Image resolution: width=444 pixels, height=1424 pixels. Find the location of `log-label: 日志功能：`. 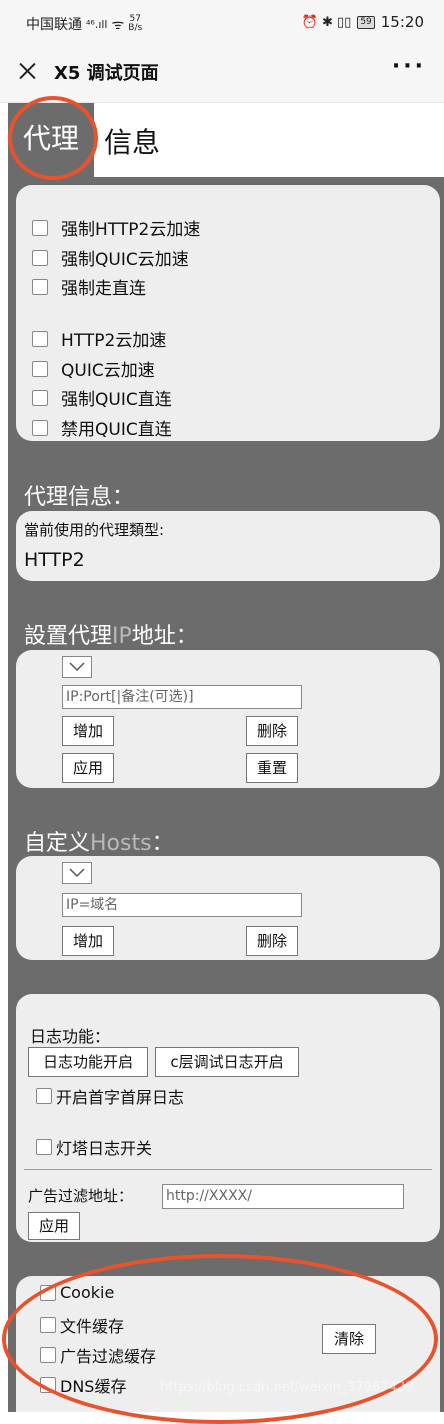

log-label: 日志功能： is located at coordinates (70, 1036).